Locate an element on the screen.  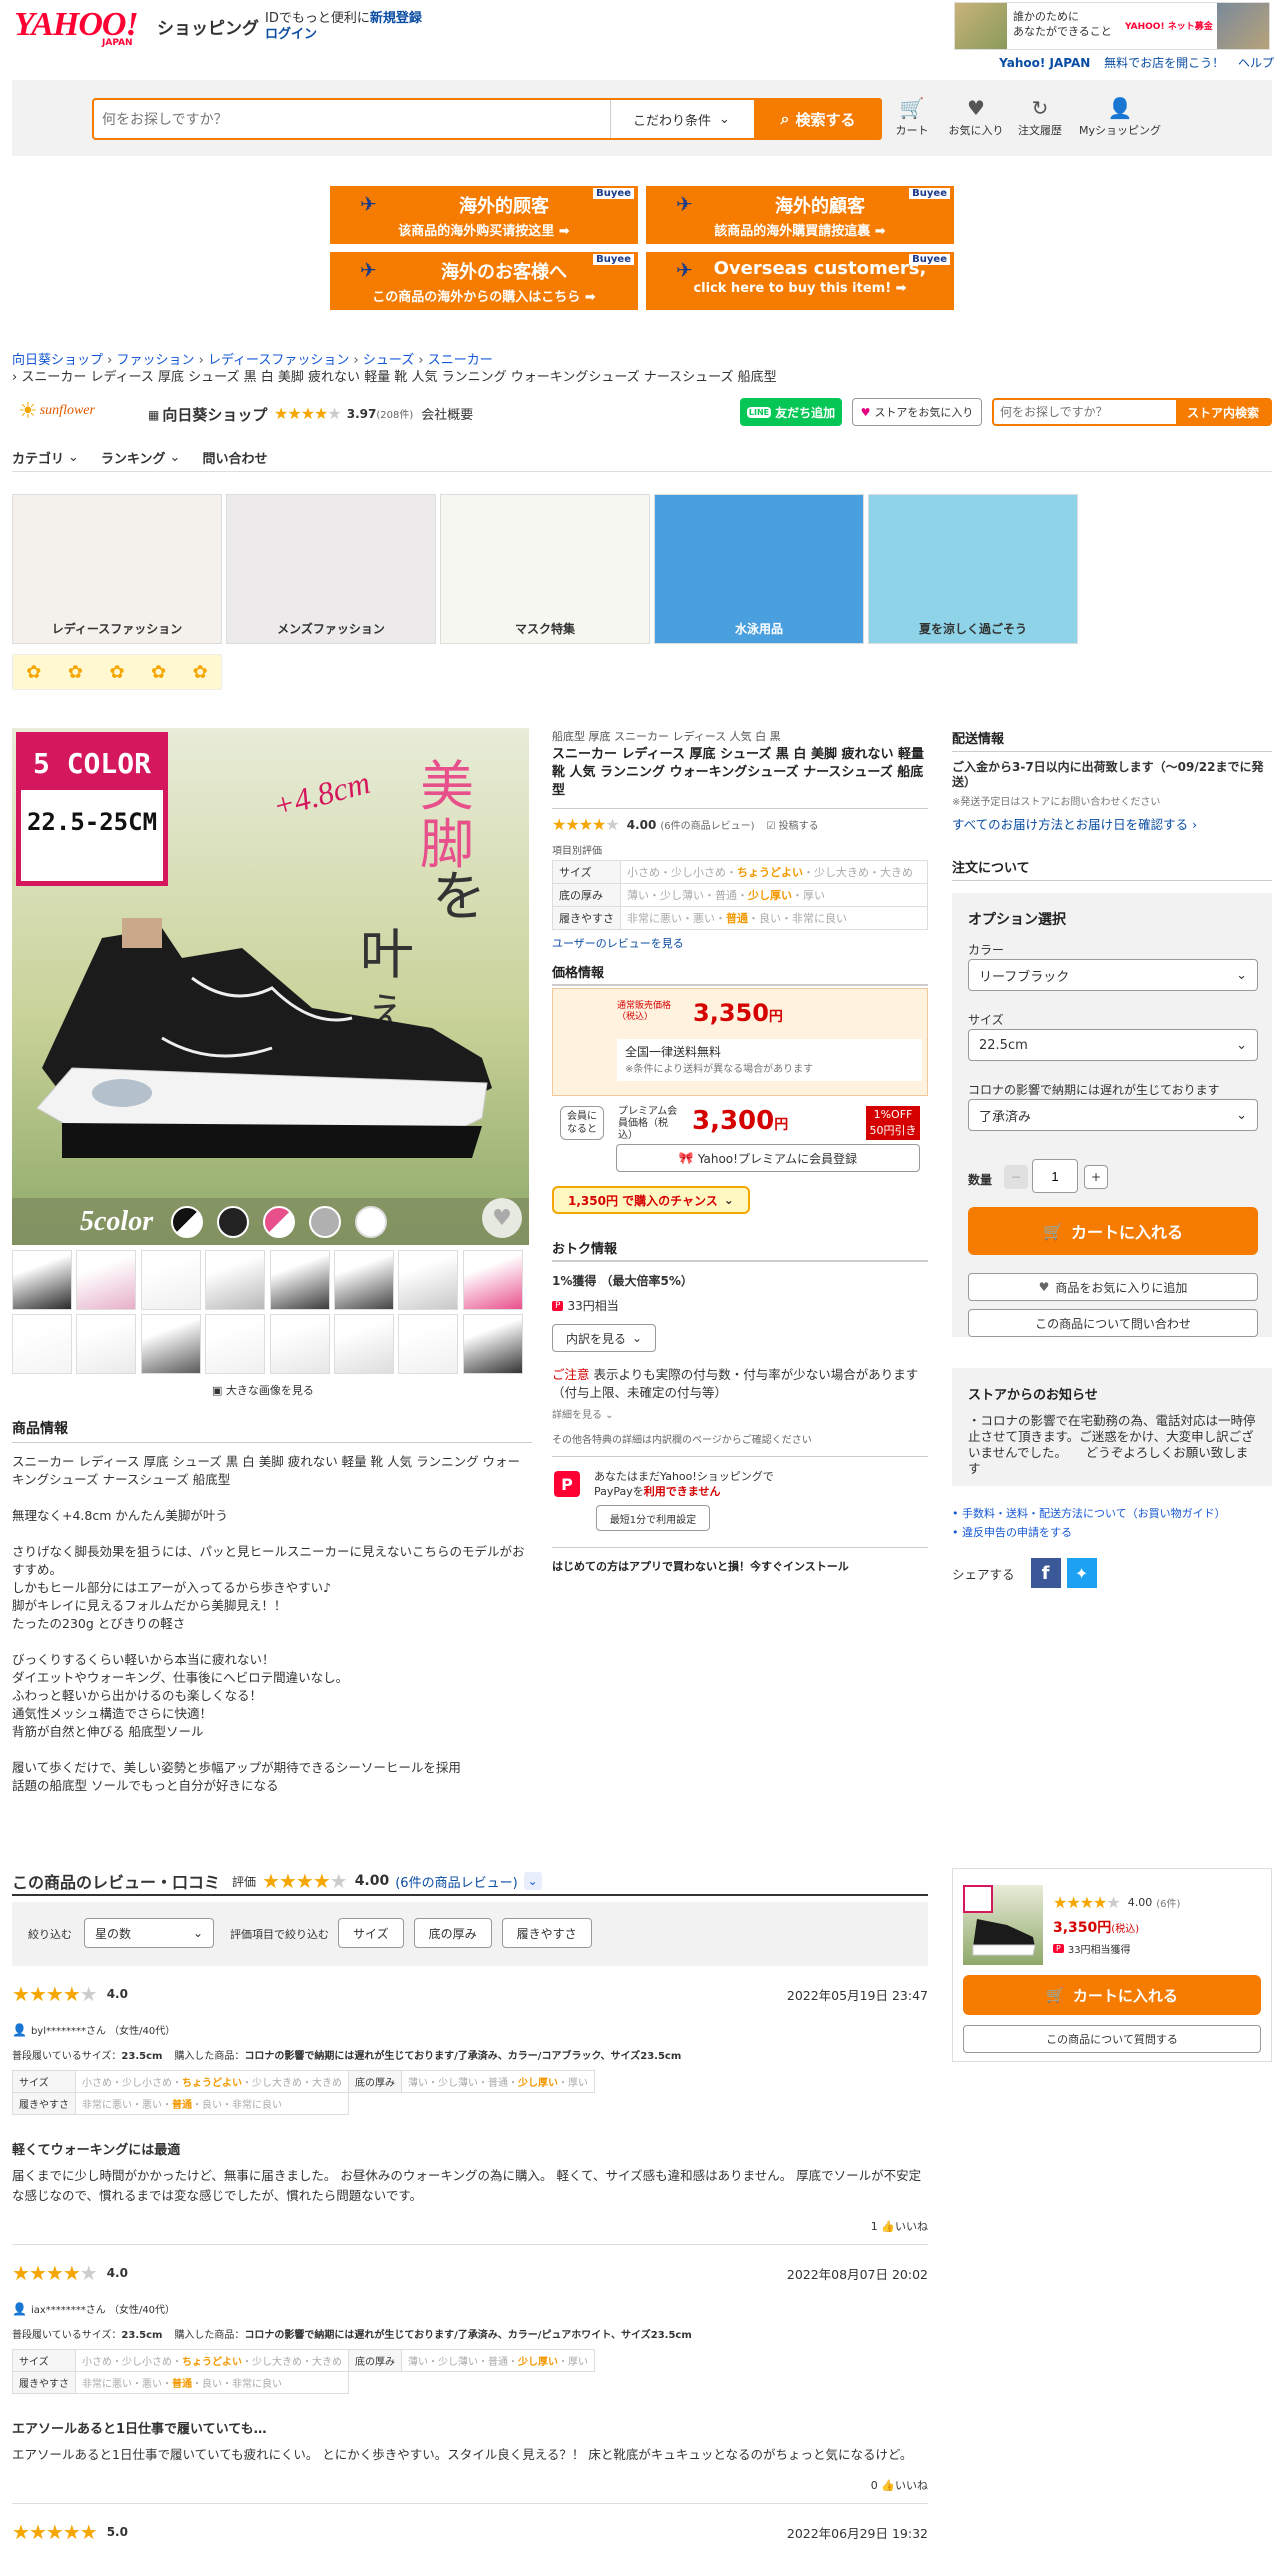
search-input is located at coordinates (342, 119).